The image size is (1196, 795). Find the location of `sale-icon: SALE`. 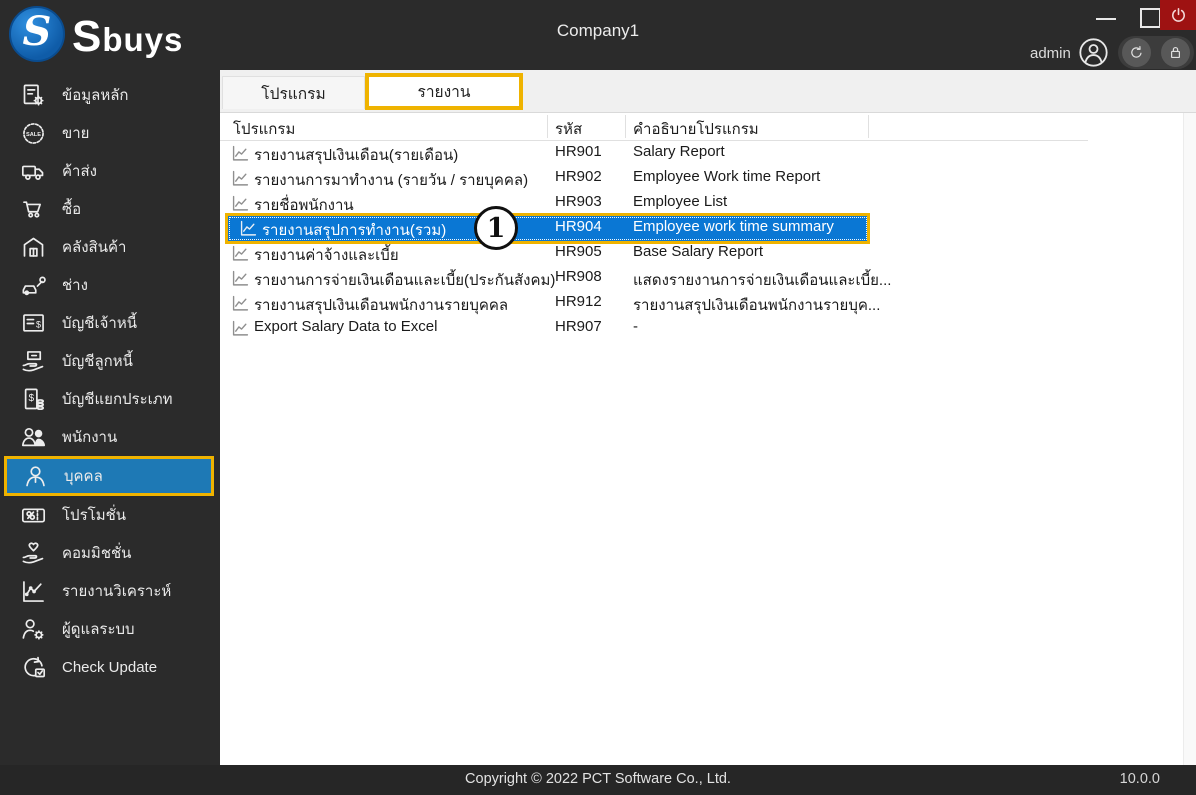

sale-icon: SALE is located at coordinates (33, 133).